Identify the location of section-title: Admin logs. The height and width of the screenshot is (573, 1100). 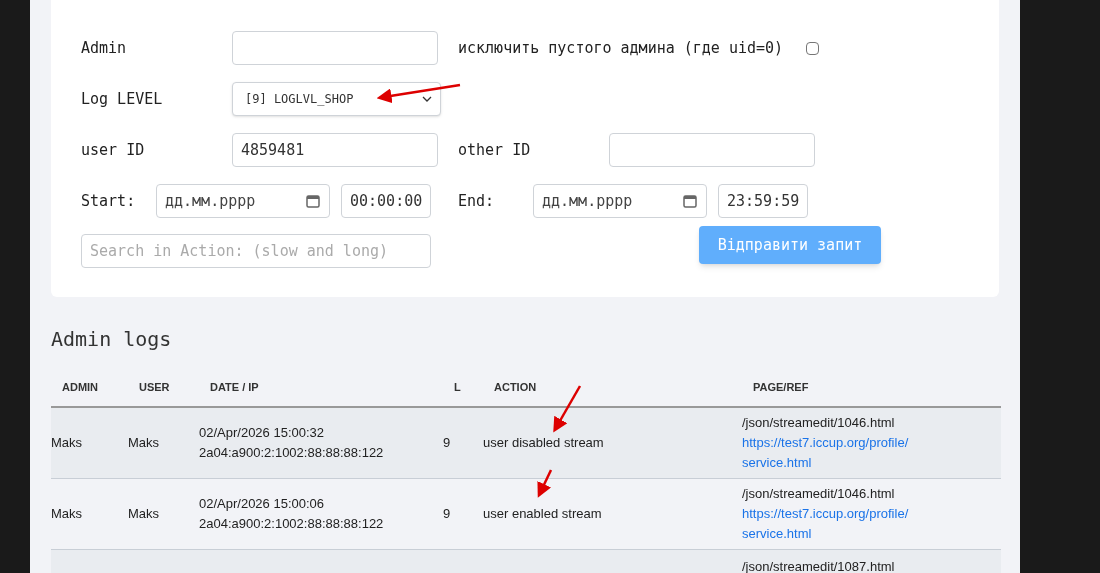
(112, 339).